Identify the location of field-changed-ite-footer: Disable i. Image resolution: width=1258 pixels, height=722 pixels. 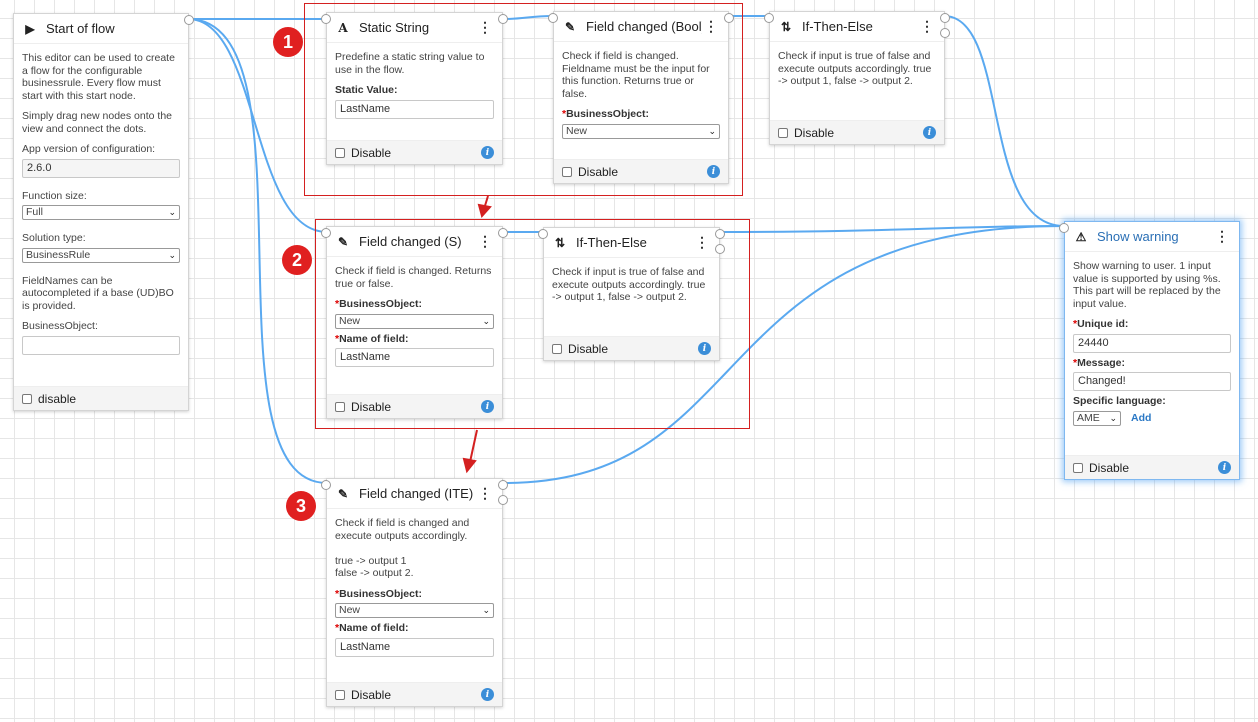
(414, 694).